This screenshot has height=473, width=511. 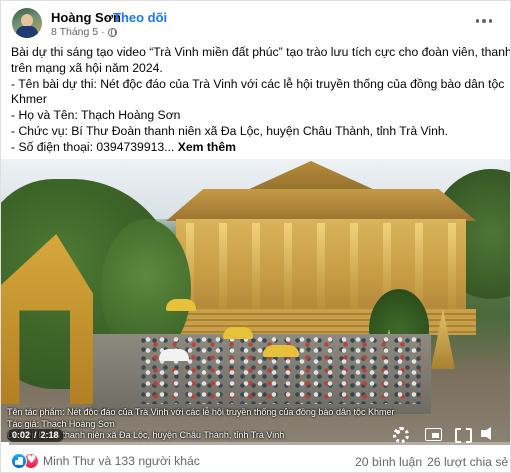 I want to click on duration: 2:18, so click(x=49, y=435).